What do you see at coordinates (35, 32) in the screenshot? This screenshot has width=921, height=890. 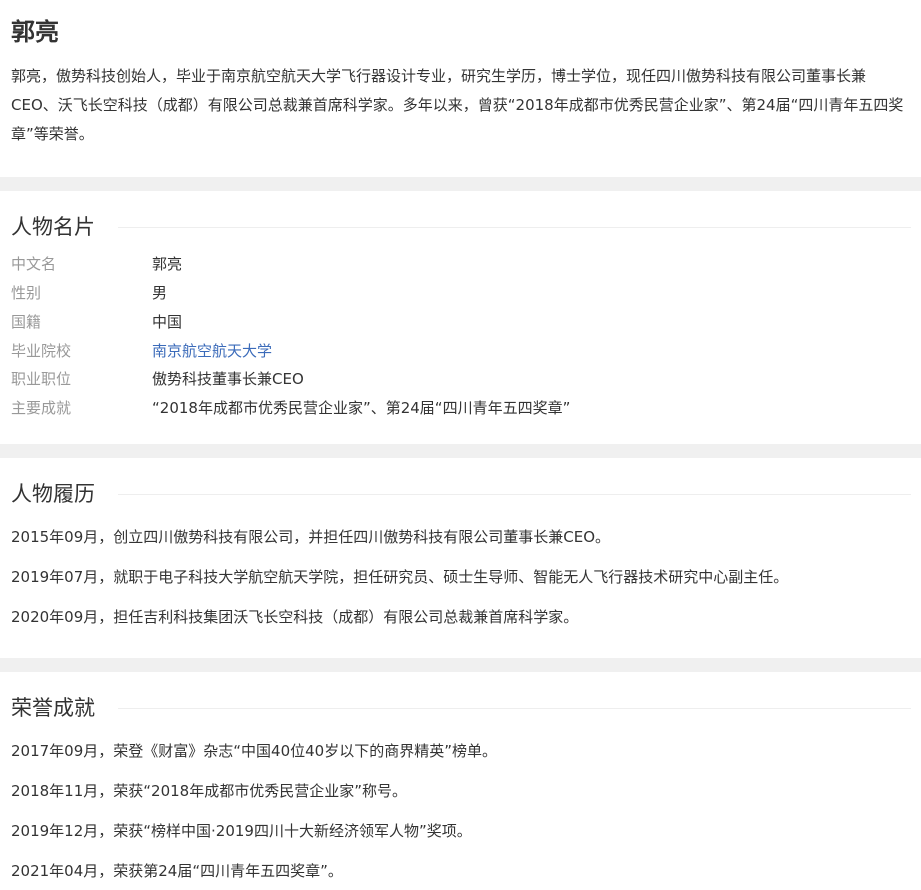 I see `person-name: 郭亮` at bounding box center [35, 32].